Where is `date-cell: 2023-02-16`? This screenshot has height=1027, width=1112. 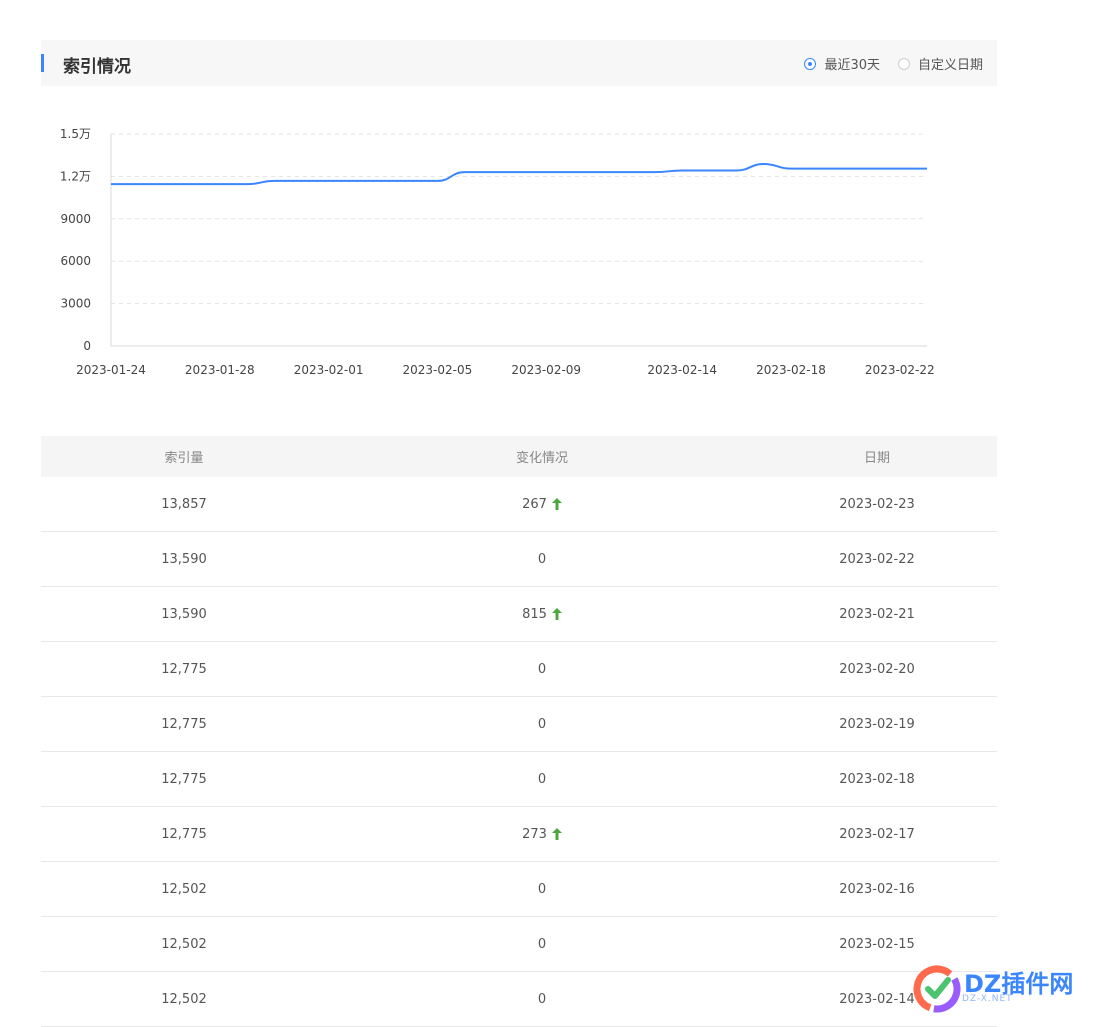 date-cell: 2023-02-16 is located at coordinates (877, 889).